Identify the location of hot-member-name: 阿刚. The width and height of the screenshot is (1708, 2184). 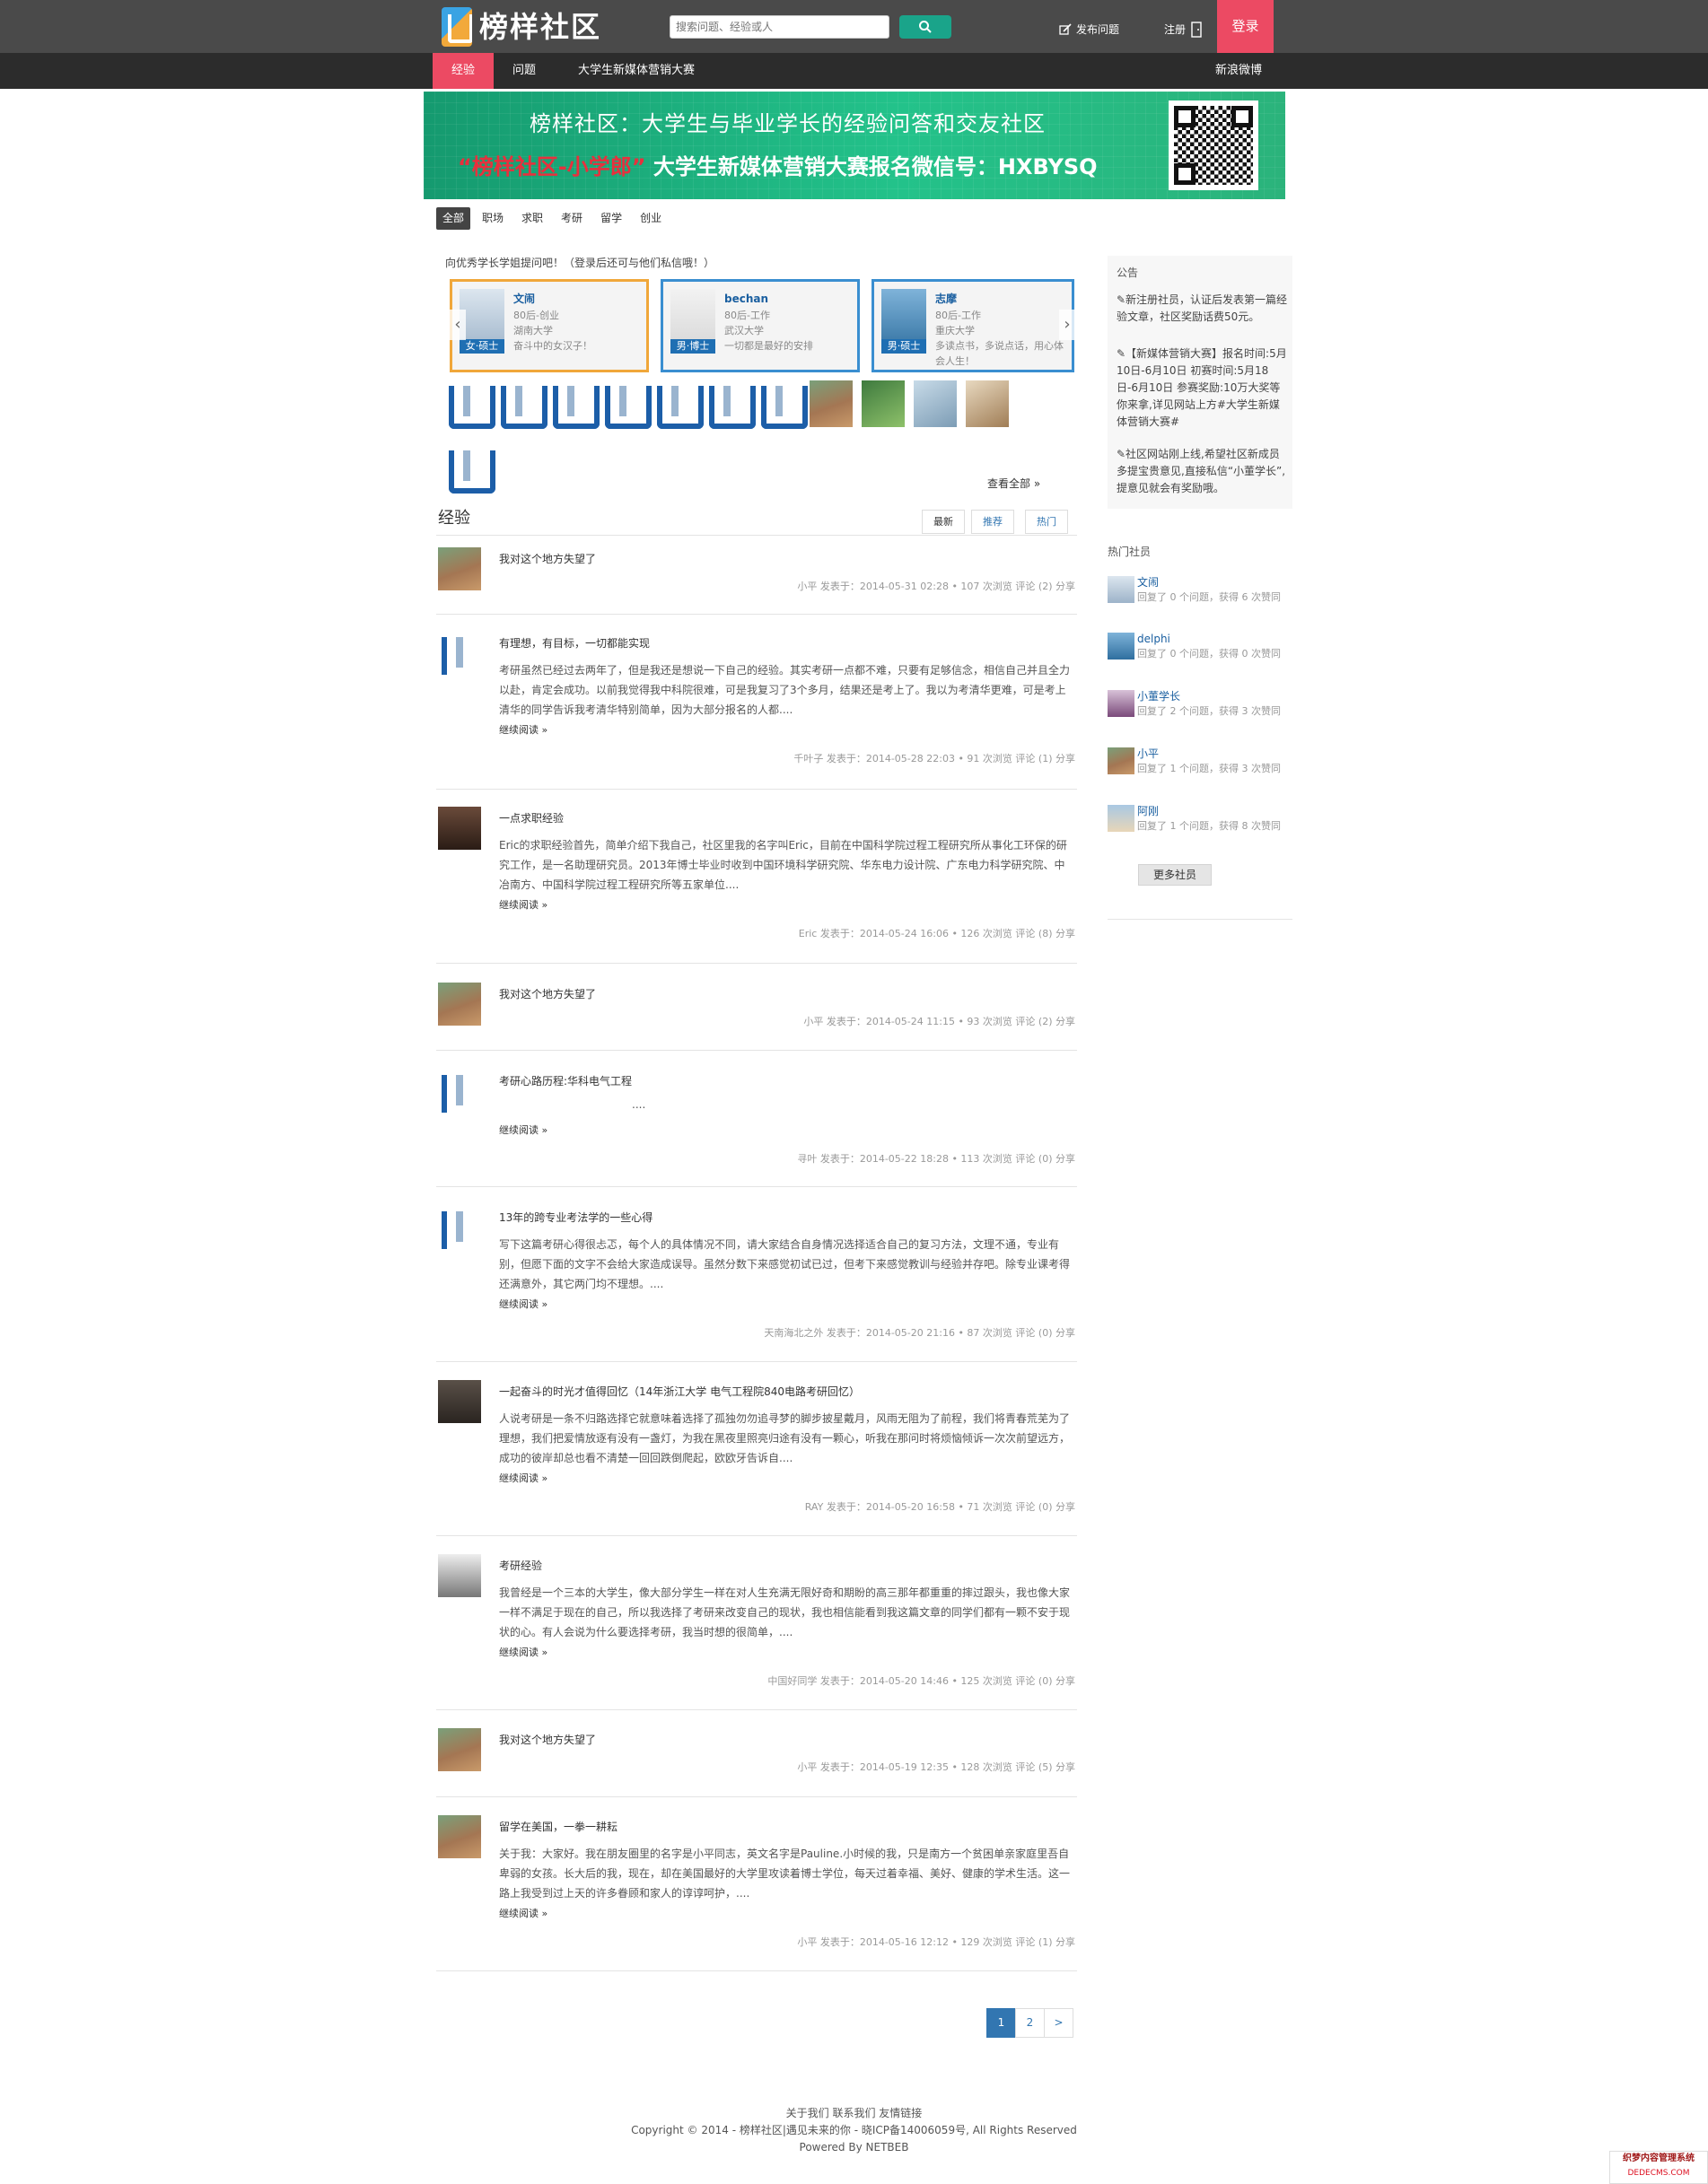
(1148, 811).